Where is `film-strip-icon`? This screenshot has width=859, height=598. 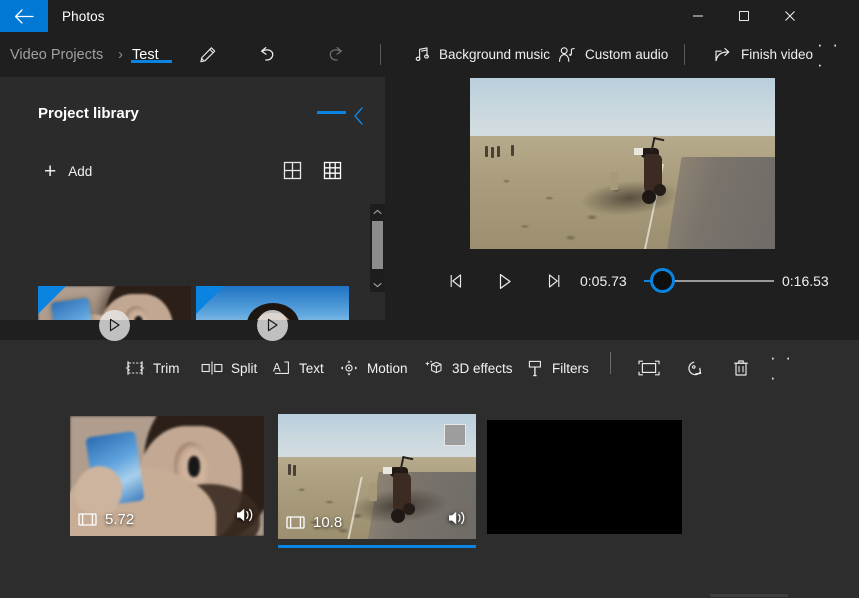
film-strip-icon is located at coordinates (295, 522).